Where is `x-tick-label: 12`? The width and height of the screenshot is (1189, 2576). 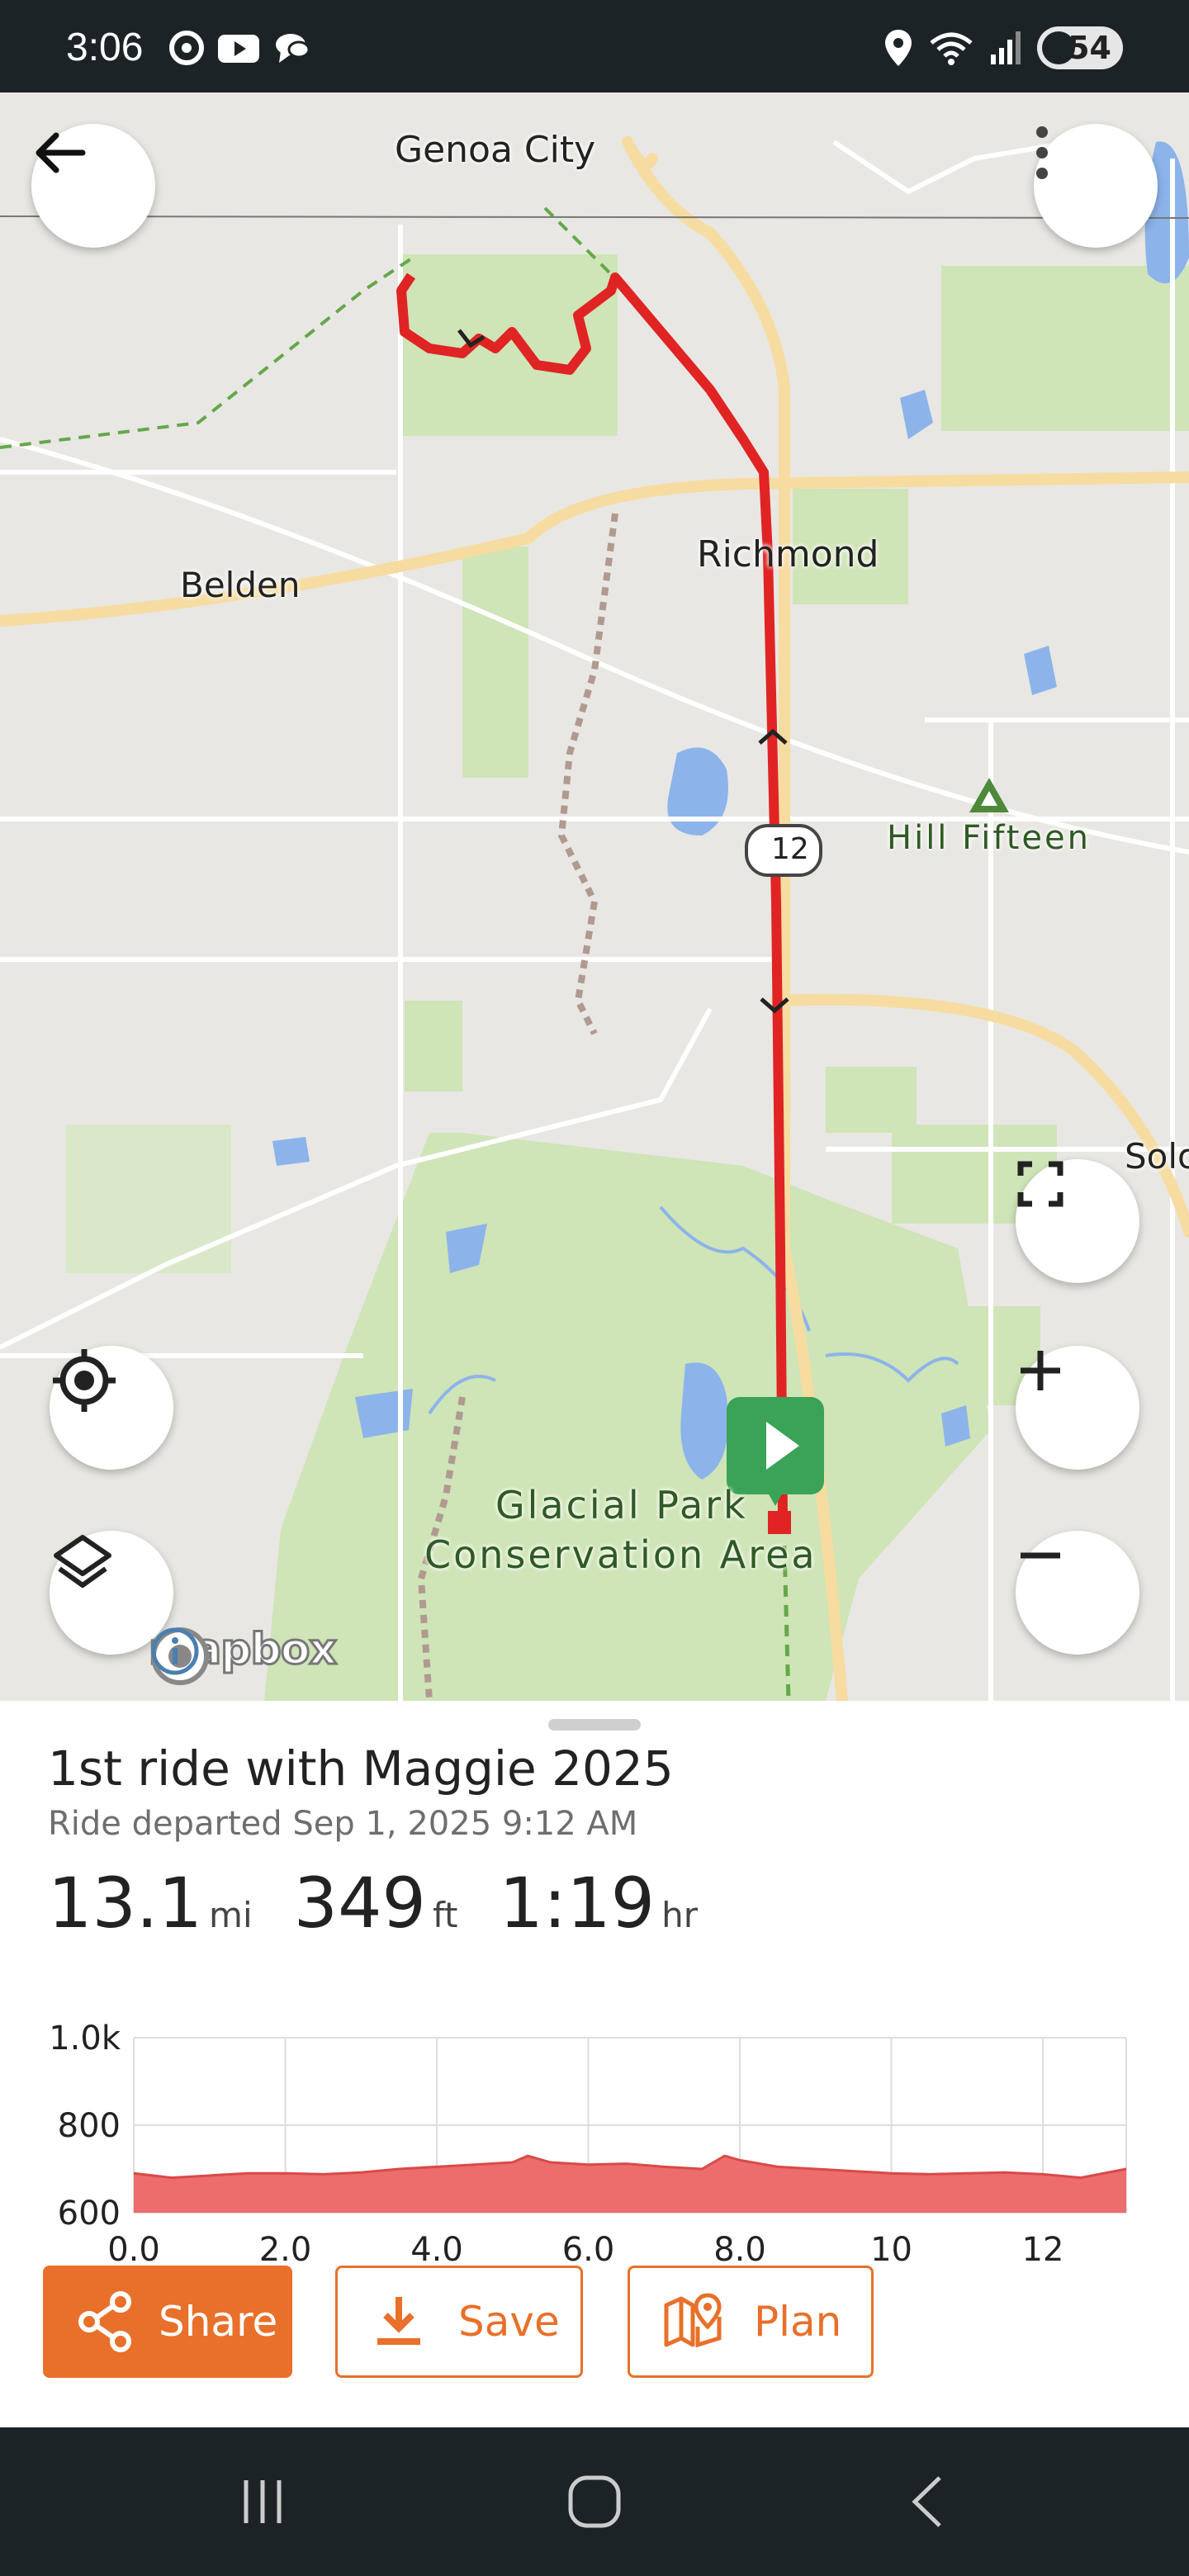 x-tick-label: 12 is located at coordinates (1043, 2250).